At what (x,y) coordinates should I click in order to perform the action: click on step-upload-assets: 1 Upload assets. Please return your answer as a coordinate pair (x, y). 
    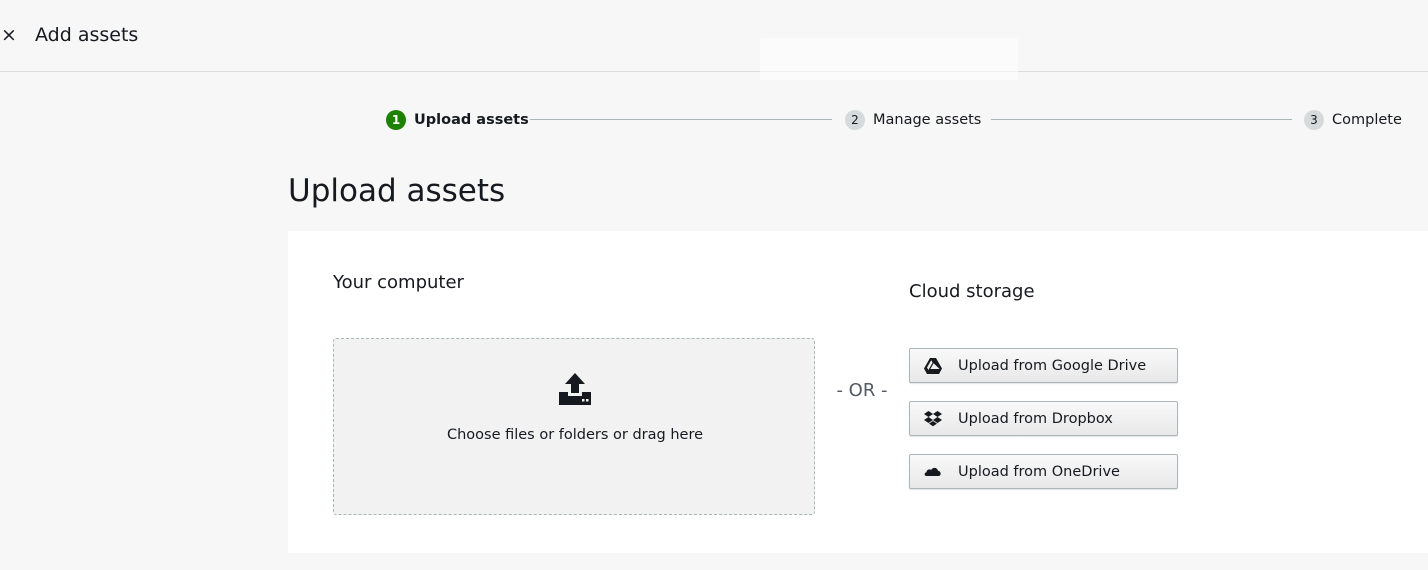
    Looking at the image, I should click on (457, 120).